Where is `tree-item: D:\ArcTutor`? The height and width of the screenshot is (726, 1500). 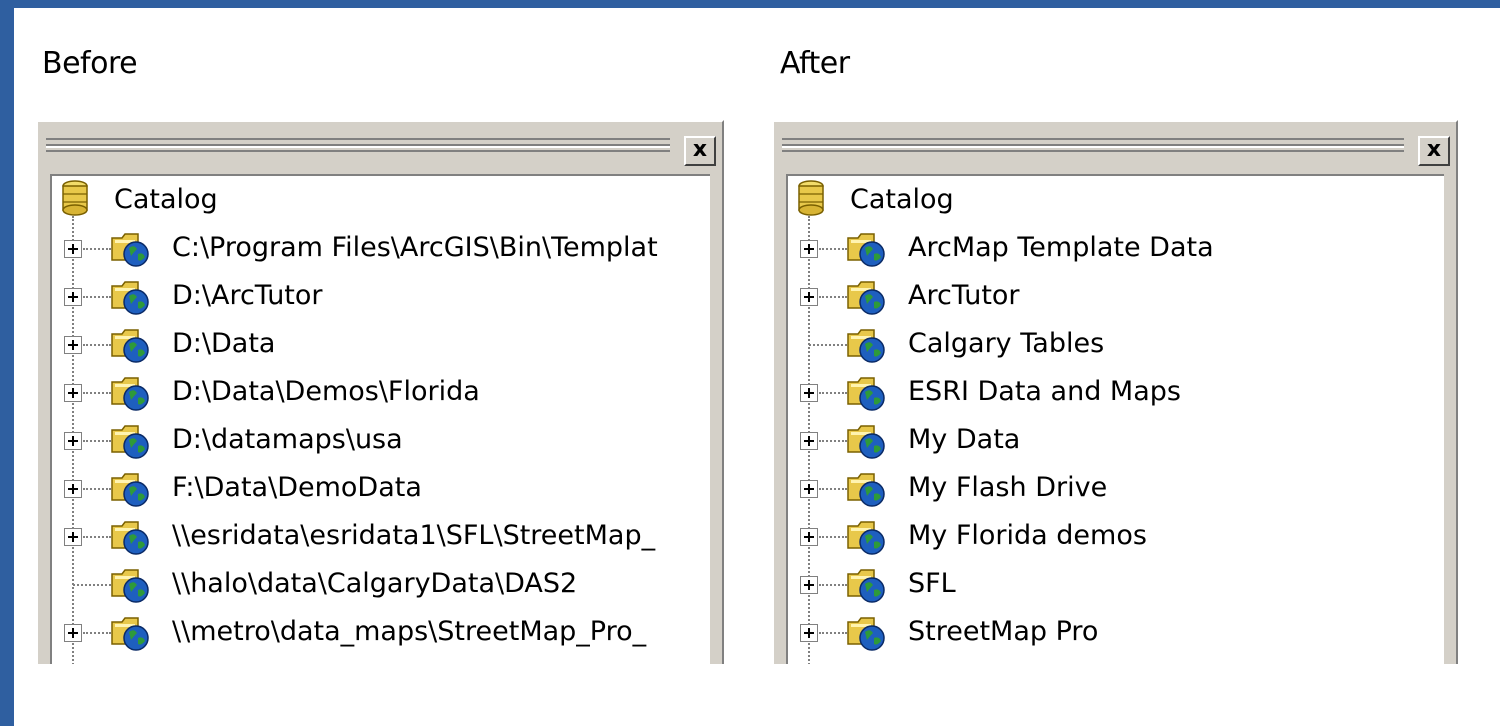 tree-item: D:\ArcTutor is located at coordinates (381, 296).